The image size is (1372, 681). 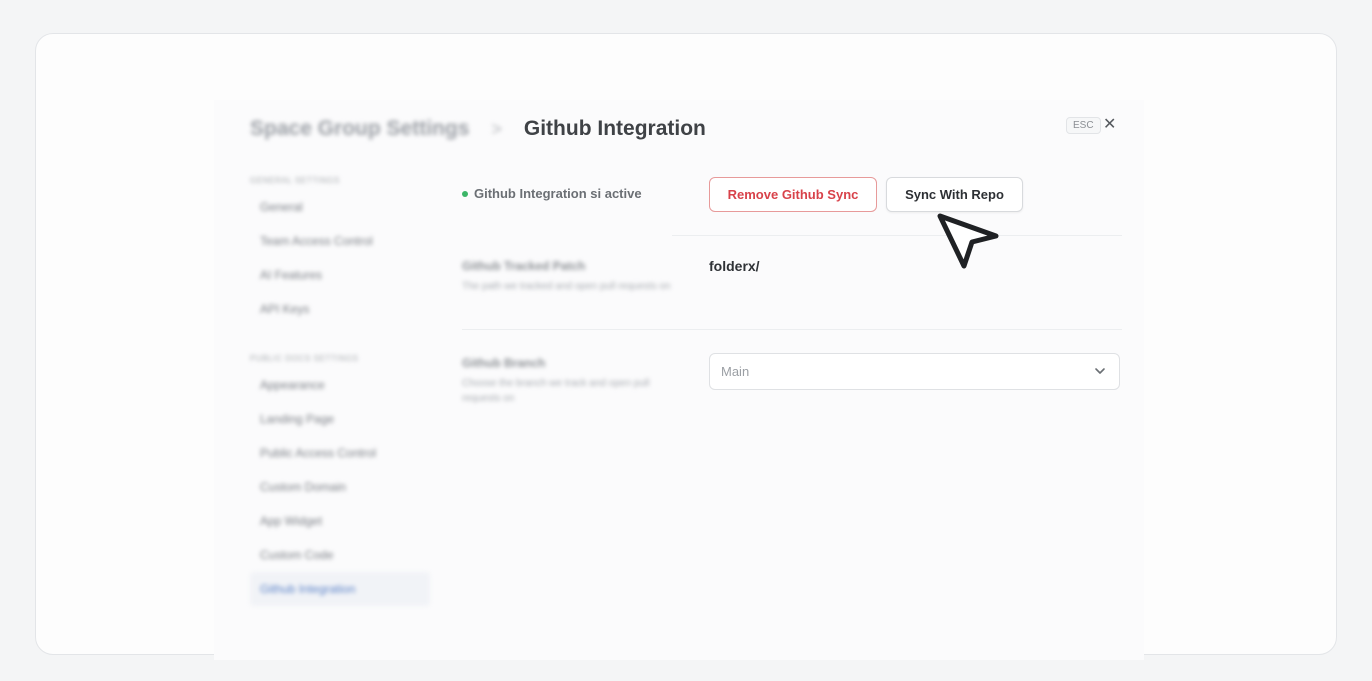 I want to click on branch-select-value: Main, so click(x=735, y=371).